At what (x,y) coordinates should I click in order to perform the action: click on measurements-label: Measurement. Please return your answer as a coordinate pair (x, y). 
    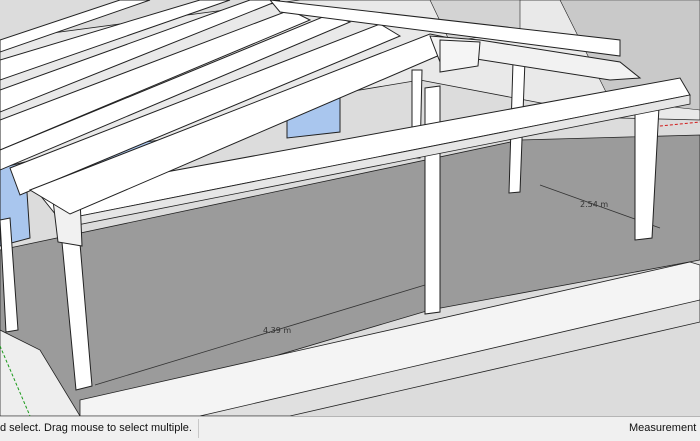
    Looking at the image, I should click on (663, 428).